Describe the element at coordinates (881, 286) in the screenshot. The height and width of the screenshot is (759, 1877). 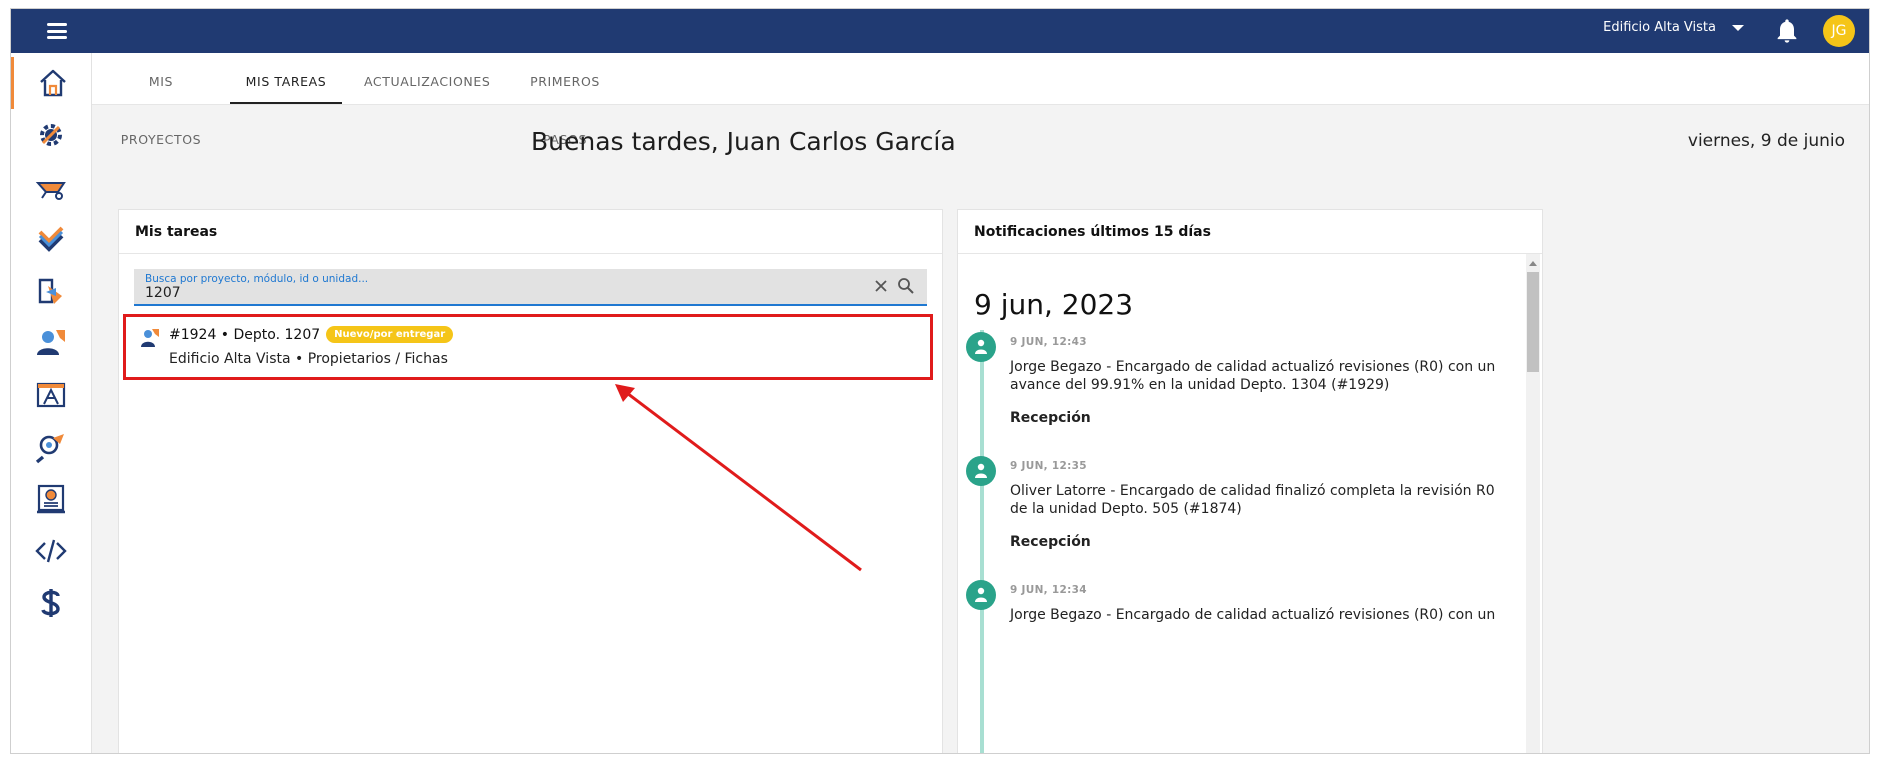
I see `close-icon` at that location.